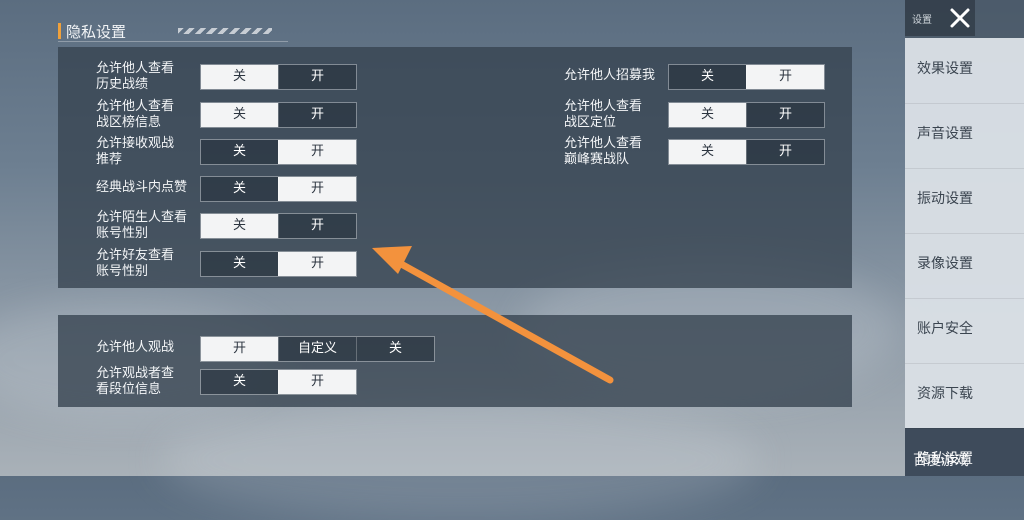 This screenshot has width=1024, height=520. What do you see at coordinates (493, 315) in the screenshot?
I see `arrow-annotation-icon` at bounding box center [493, 315].